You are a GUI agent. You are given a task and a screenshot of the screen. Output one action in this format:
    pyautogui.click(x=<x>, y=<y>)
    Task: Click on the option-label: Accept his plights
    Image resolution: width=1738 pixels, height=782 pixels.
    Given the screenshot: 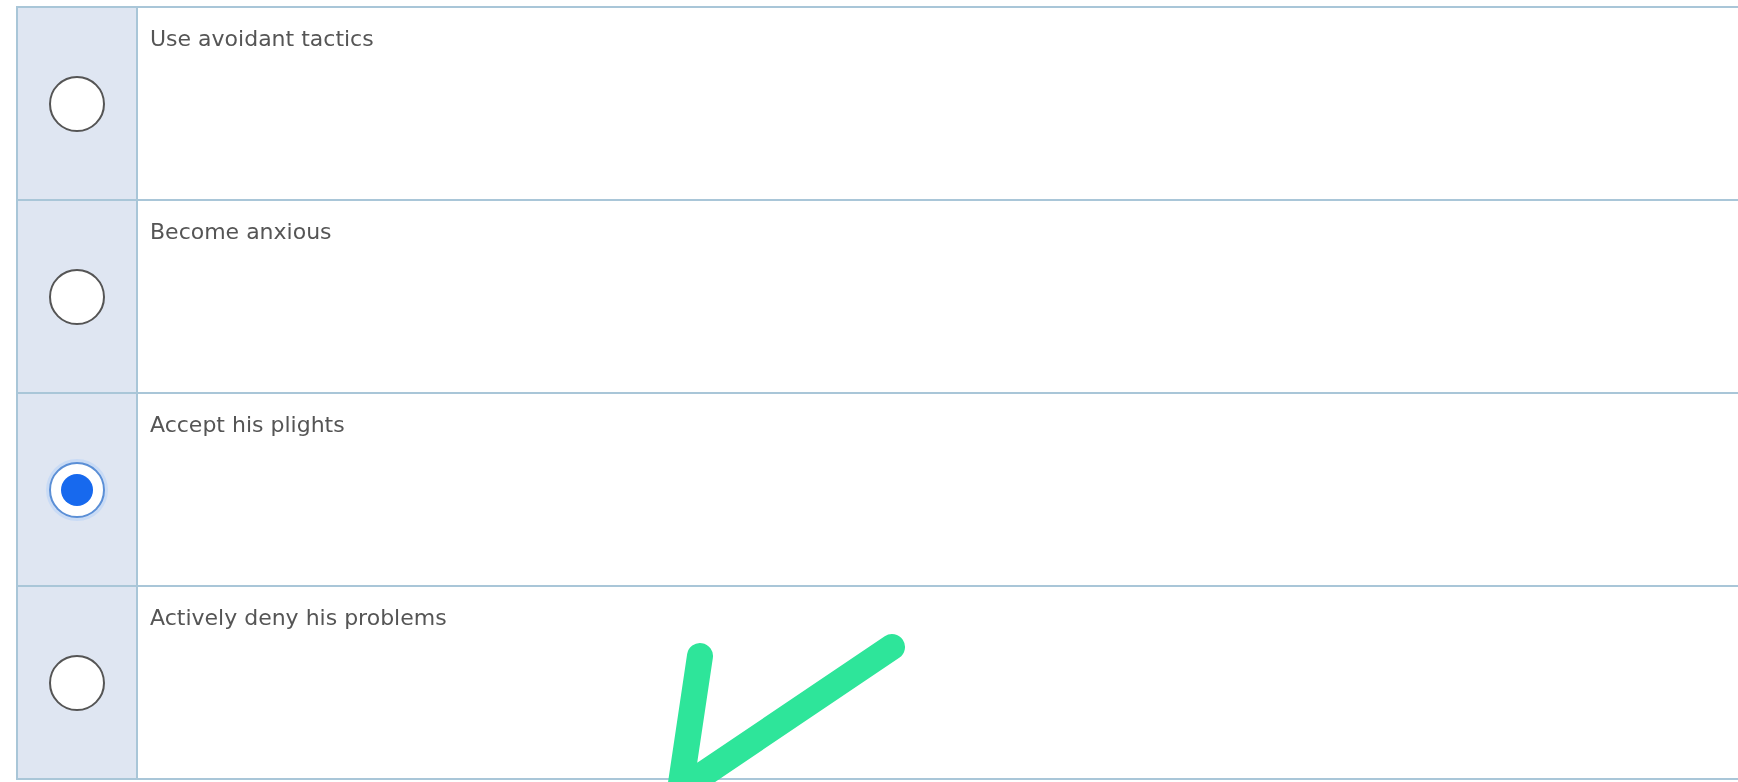 What is the action you would take?
    pyautogui.click(x=247, y=424)
    